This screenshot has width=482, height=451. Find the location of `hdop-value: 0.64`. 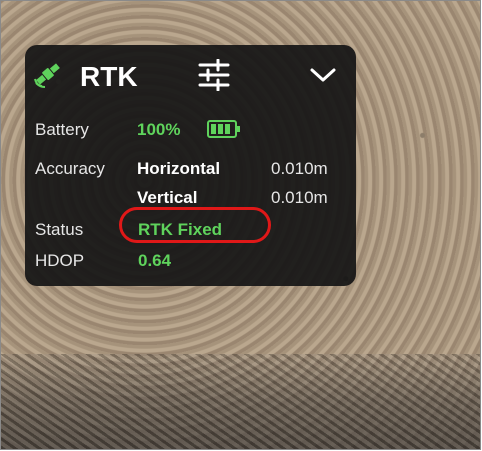

hdop-value: 0.64 is located at coordinates (155, 260).